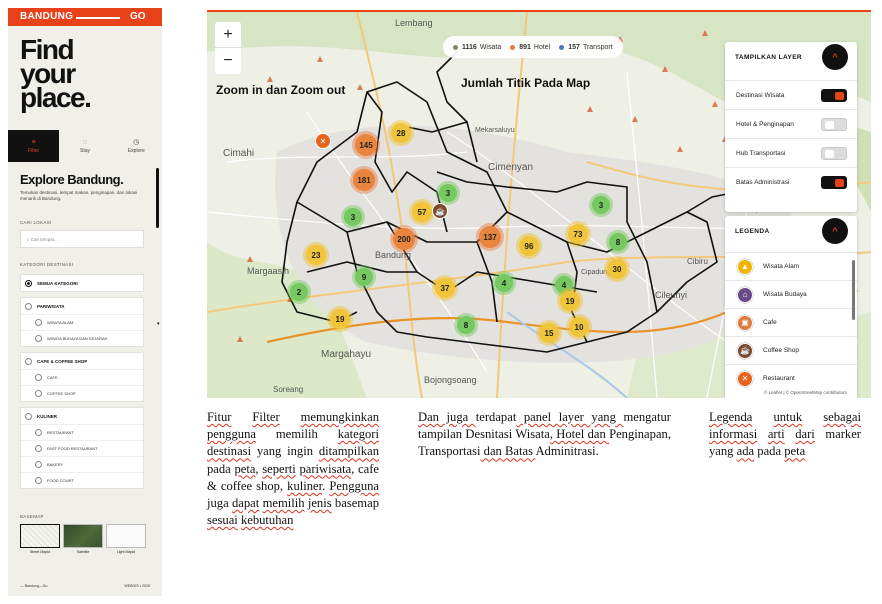 The width and height of the screenshot is (882, 604). What do you see at coordinates (316, 255) in the screenshot?
I see `map-cluster: 23` at bounding box center [316, 255].